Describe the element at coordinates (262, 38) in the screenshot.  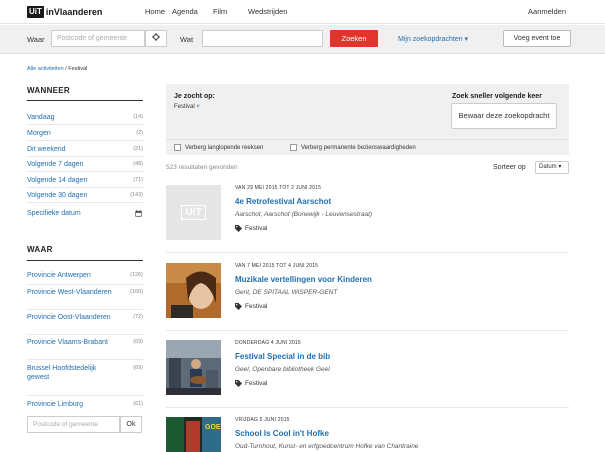
I see `what-input` at that location.